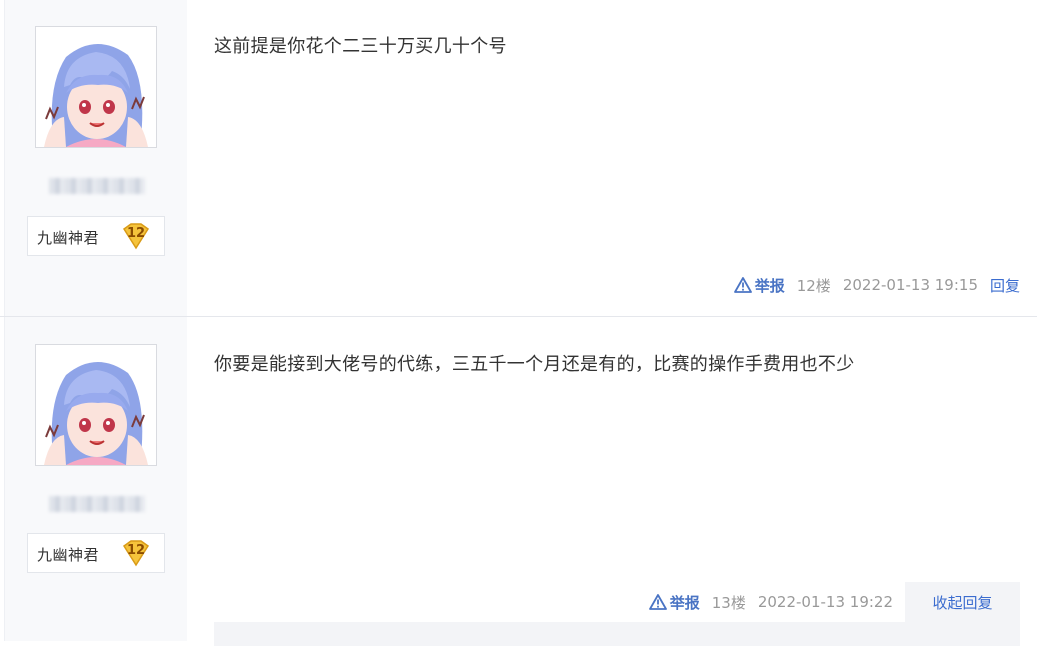 This screenshot has height=646, width=1037. I want to click on post-time: 2022-01-13 19:22, so click(825, 602).